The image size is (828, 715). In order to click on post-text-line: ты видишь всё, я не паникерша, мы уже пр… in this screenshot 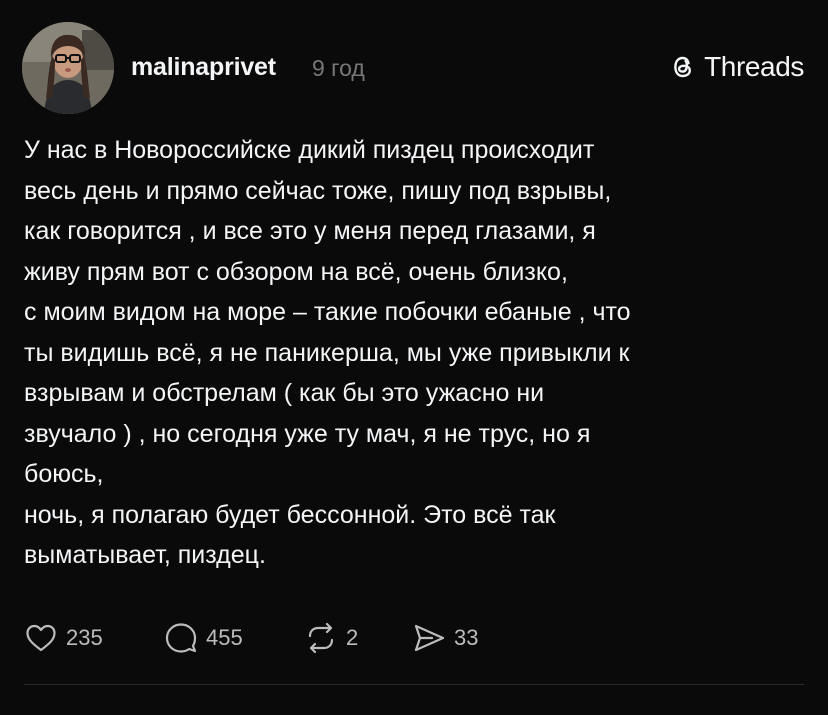, I will do `click(327, 352)`.